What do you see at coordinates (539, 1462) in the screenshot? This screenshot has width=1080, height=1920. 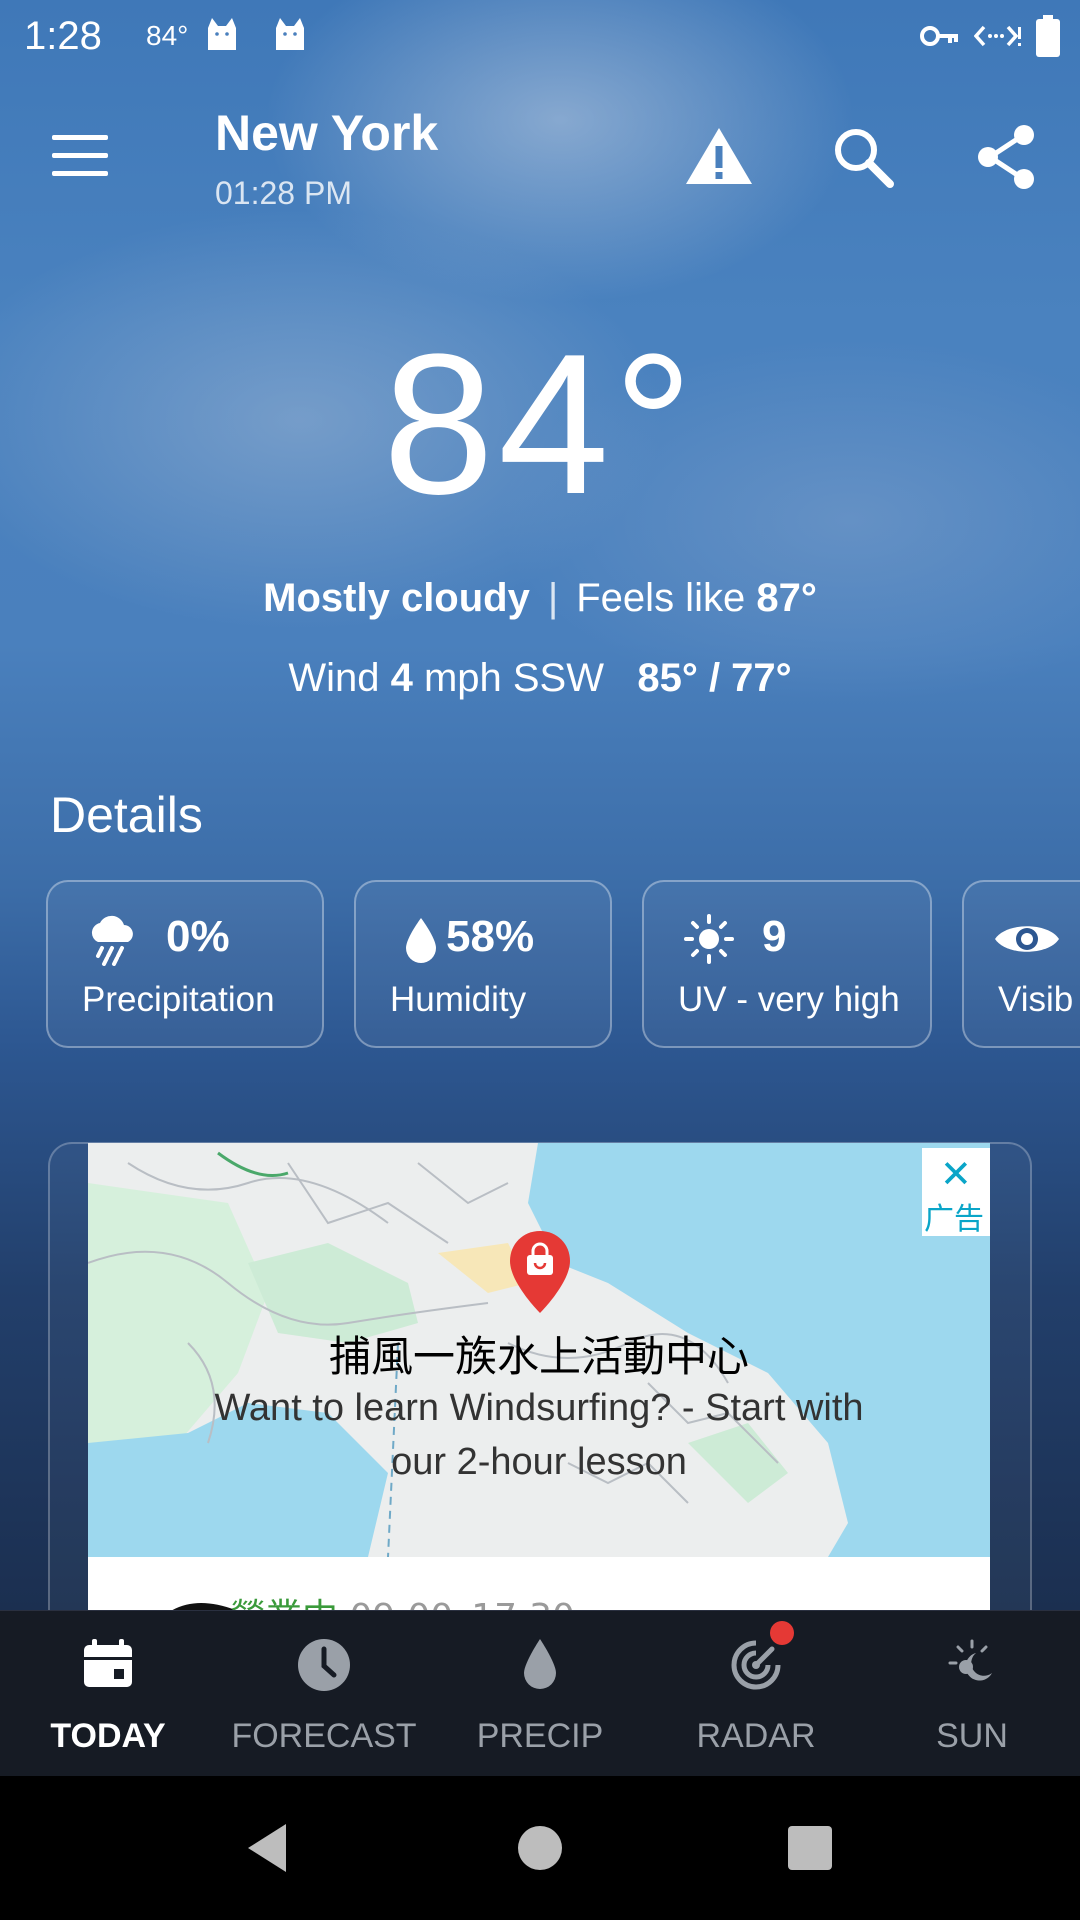 I see `ad-description-line2: our 2-hour lesson` at bounding box center [539, 1462].